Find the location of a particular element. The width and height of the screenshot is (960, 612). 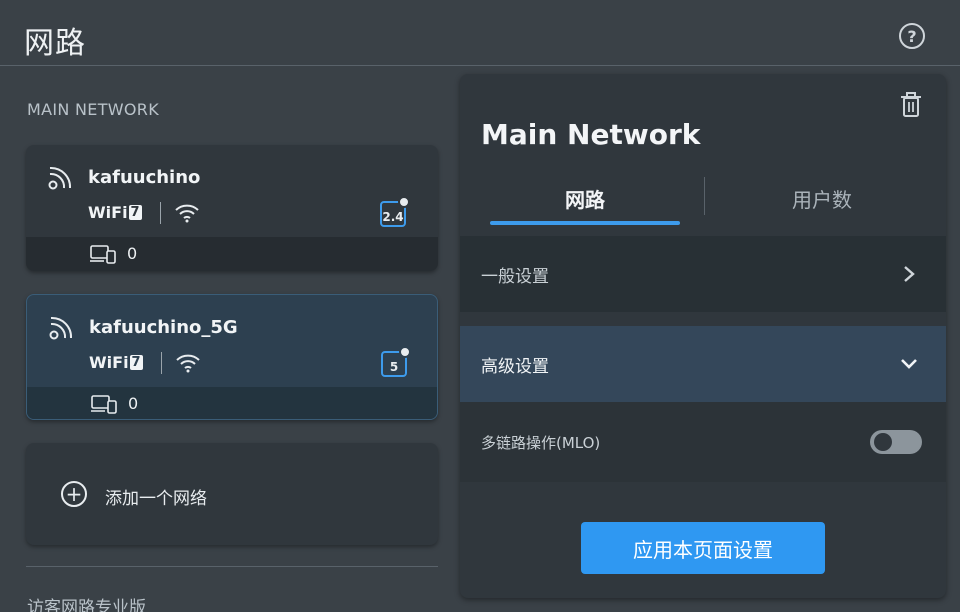

tab-network: 网路 is located at coordinates (585, 204).